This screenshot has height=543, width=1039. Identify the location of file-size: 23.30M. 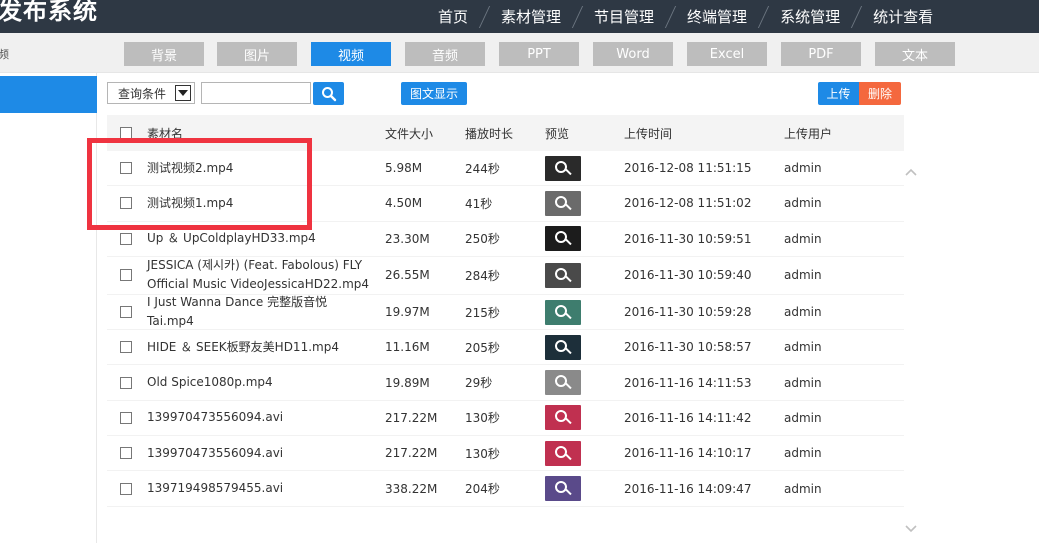
(407, 238).